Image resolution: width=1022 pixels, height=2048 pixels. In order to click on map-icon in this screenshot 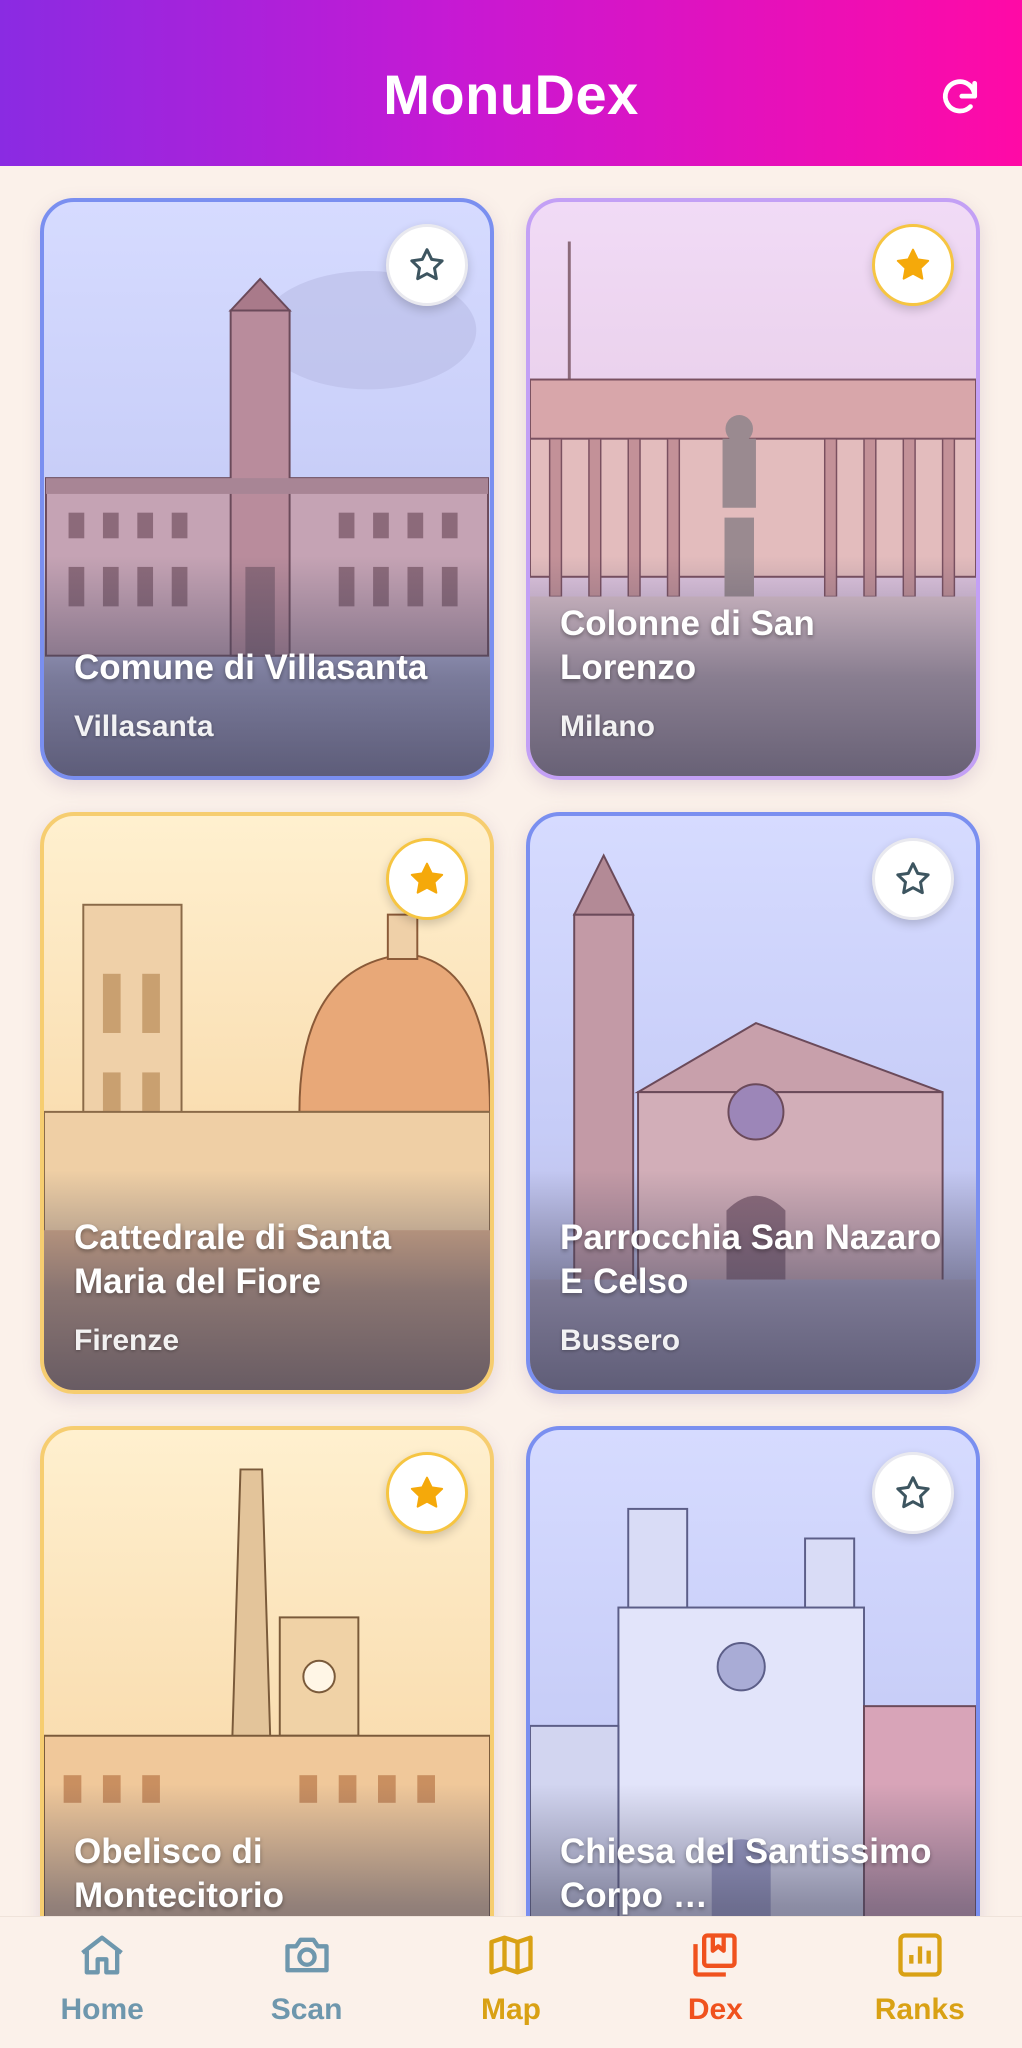, I will do `click(511, 1955)`.